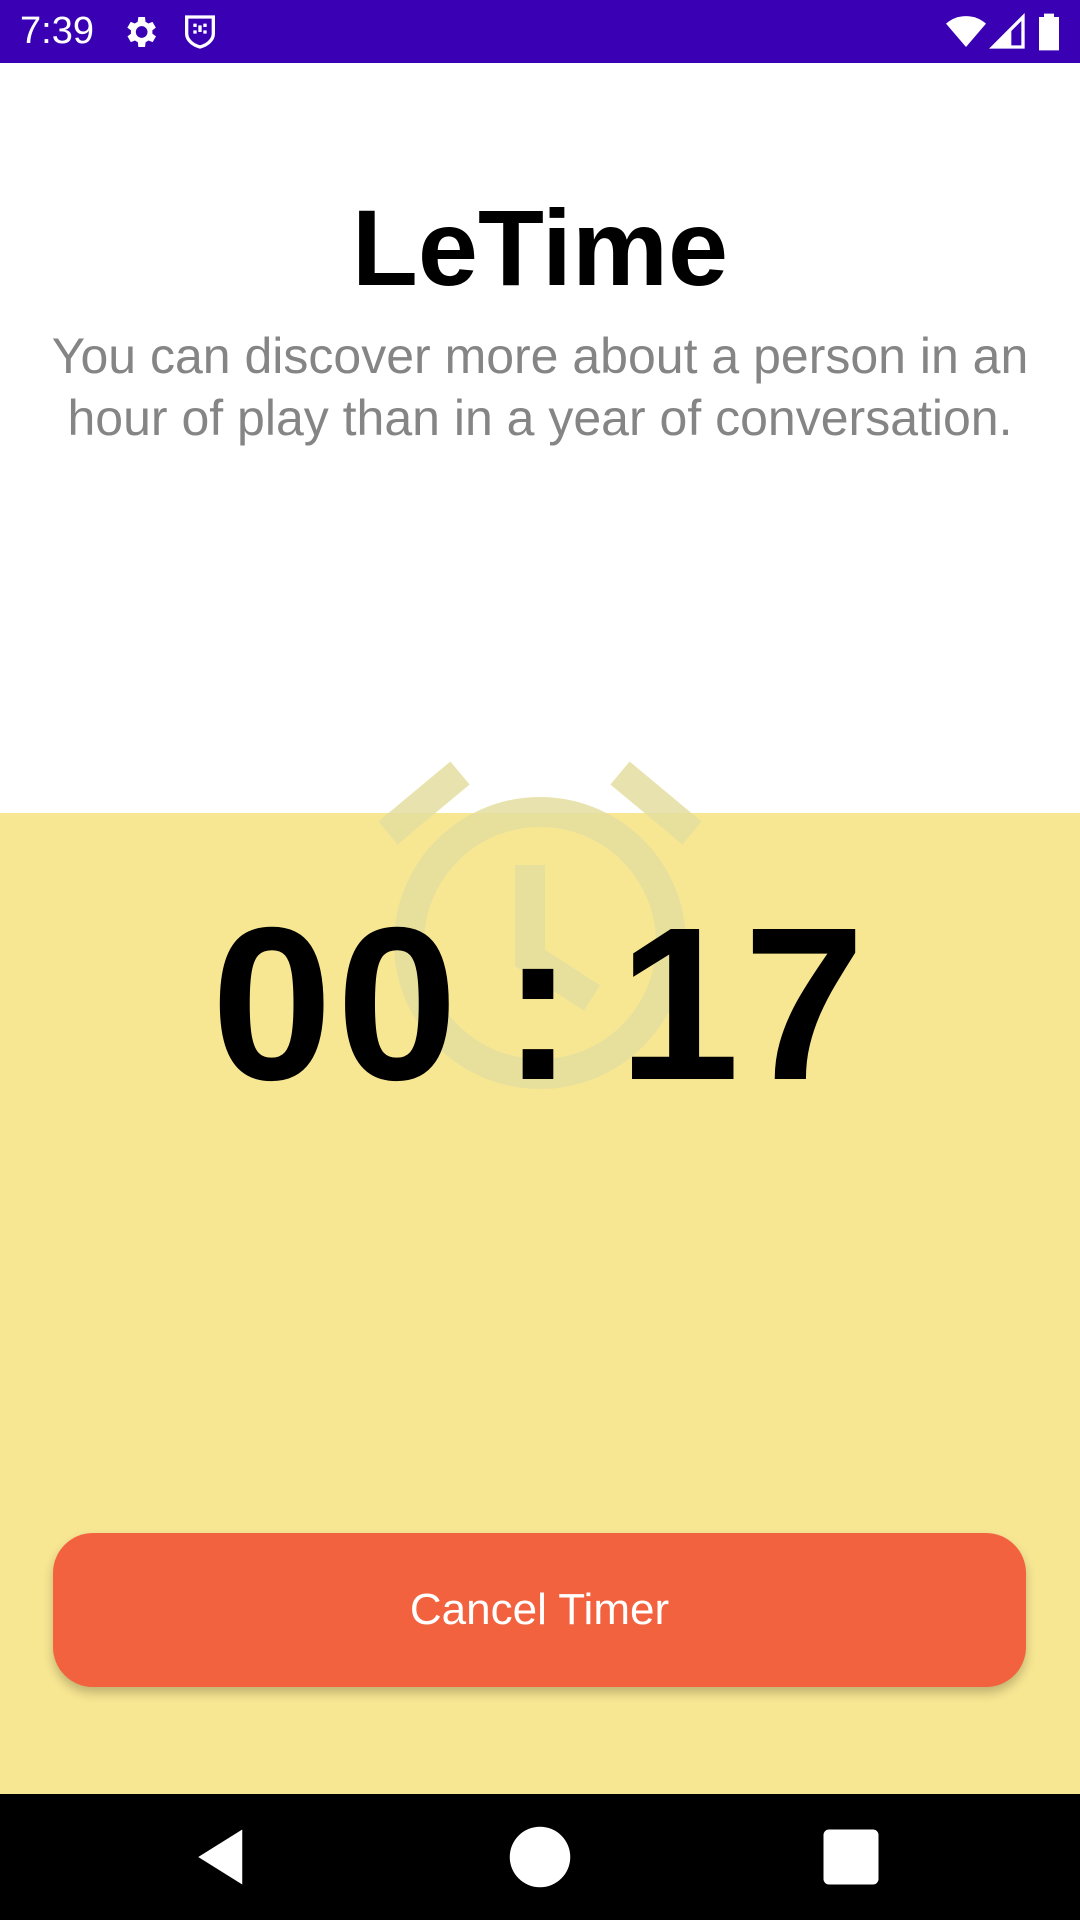  I want to click on status-time: 7:39, so click(57, 31).